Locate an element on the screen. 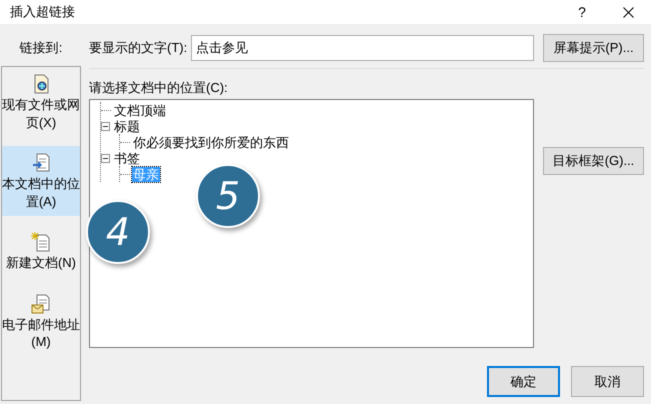 The width and height of the screenshot is (651, 404). ok-button: 确定 is located at coordinates (523, 381).